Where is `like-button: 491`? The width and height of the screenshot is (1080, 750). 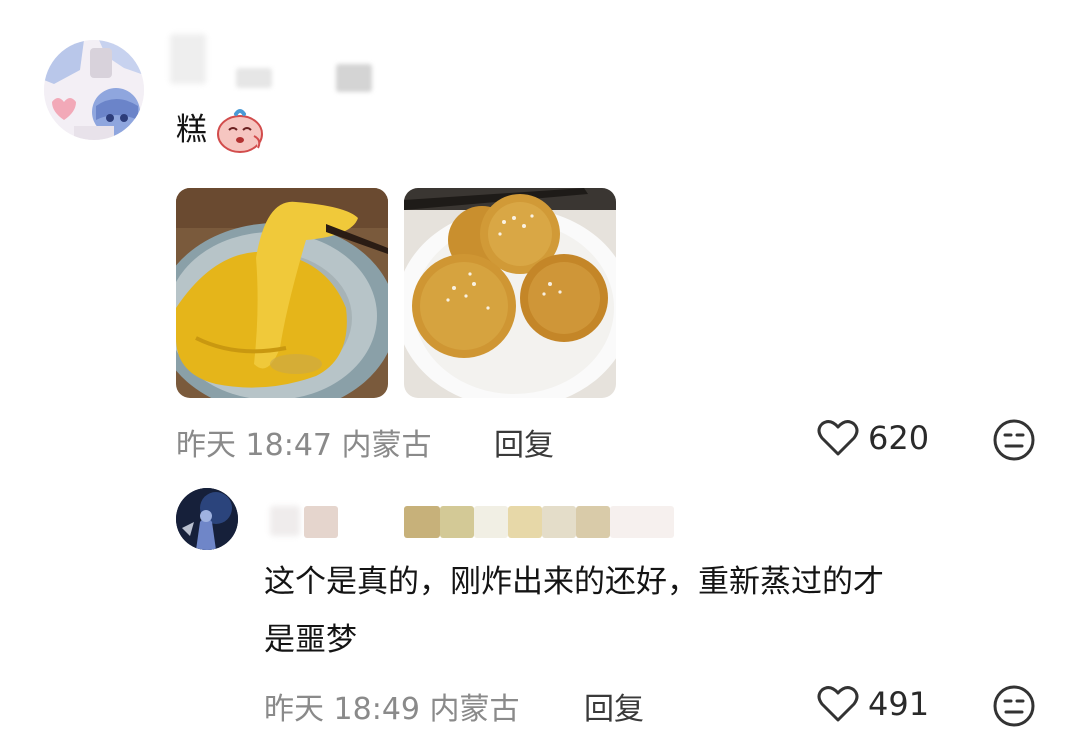 like-button: 491 is located at coordinates (872, 704).